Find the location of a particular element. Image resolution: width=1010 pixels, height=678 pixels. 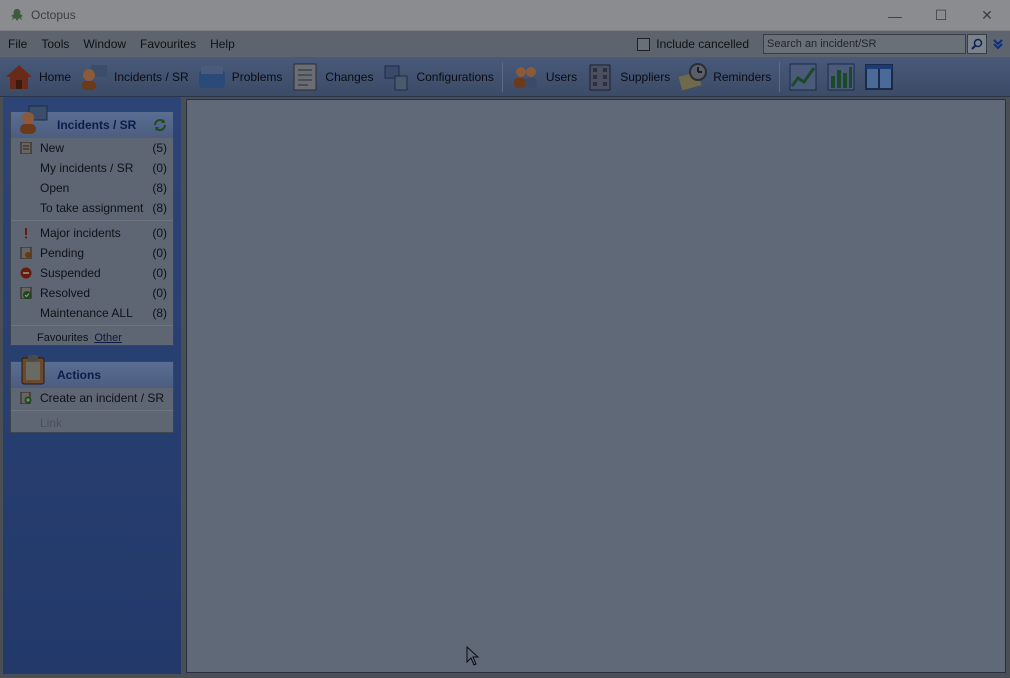

toolbar-layout-button is located at coordinates (879, 77).